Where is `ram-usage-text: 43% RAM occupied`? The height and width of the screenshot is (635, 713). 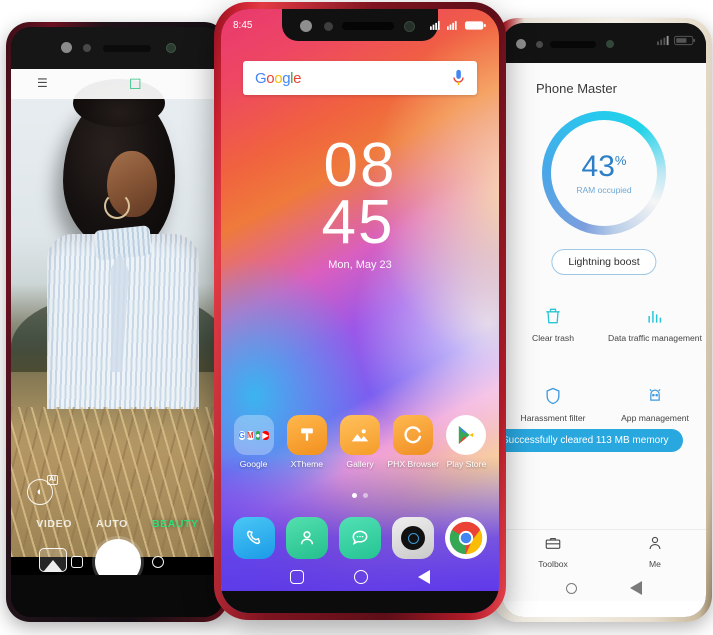
ram-usage-text: 43% RAM occupied is located at coordinates (604, 172).